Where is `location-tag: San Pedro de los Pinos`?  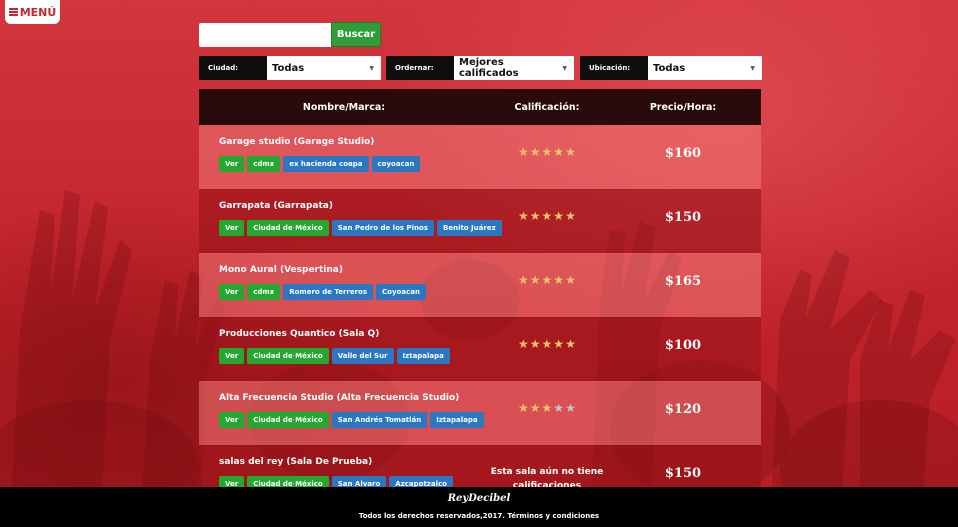 location-tag: San Pedro de los Pinos is located at coordinates (382, 228).